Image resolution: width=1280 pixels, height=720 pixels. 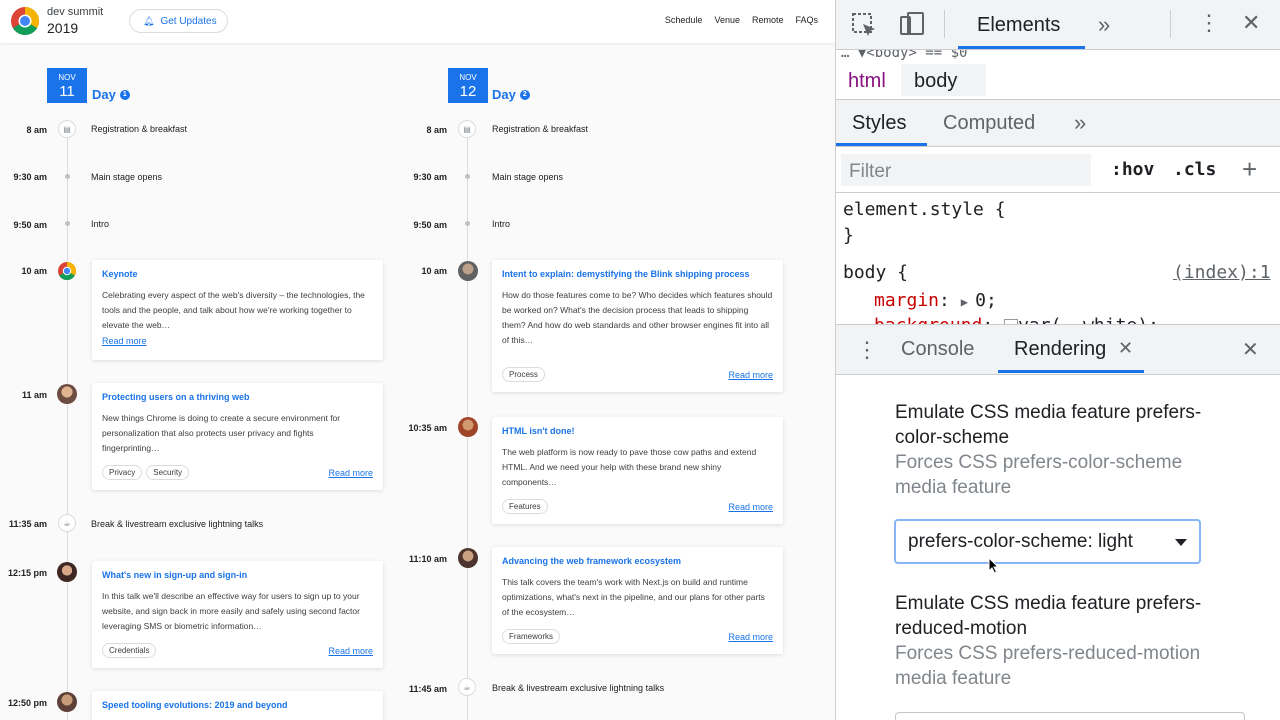 I want to click on brand: dev summit 2019, so click(x=75, y=21).